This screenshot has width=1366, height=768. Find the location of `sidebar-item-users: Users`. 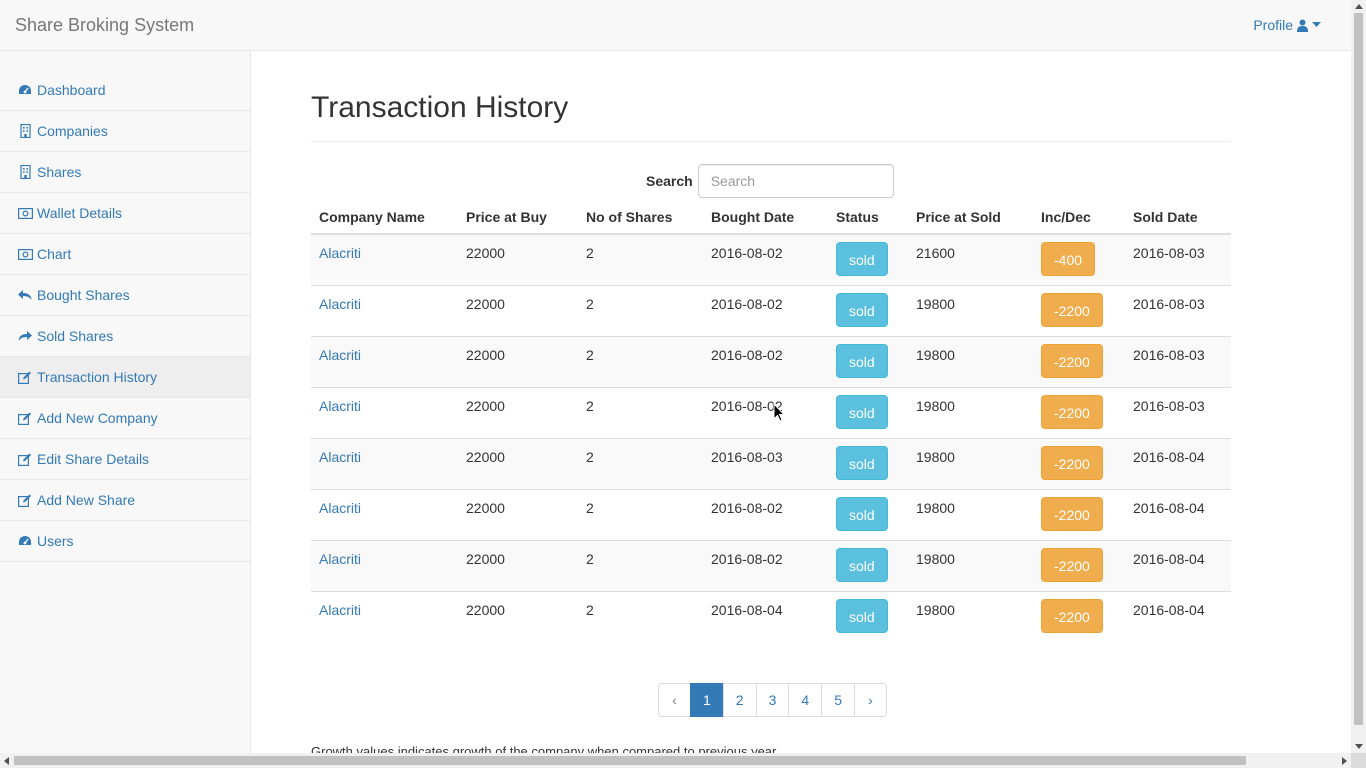

sidebar-item-users: Users is located at coordinates (125, 541).